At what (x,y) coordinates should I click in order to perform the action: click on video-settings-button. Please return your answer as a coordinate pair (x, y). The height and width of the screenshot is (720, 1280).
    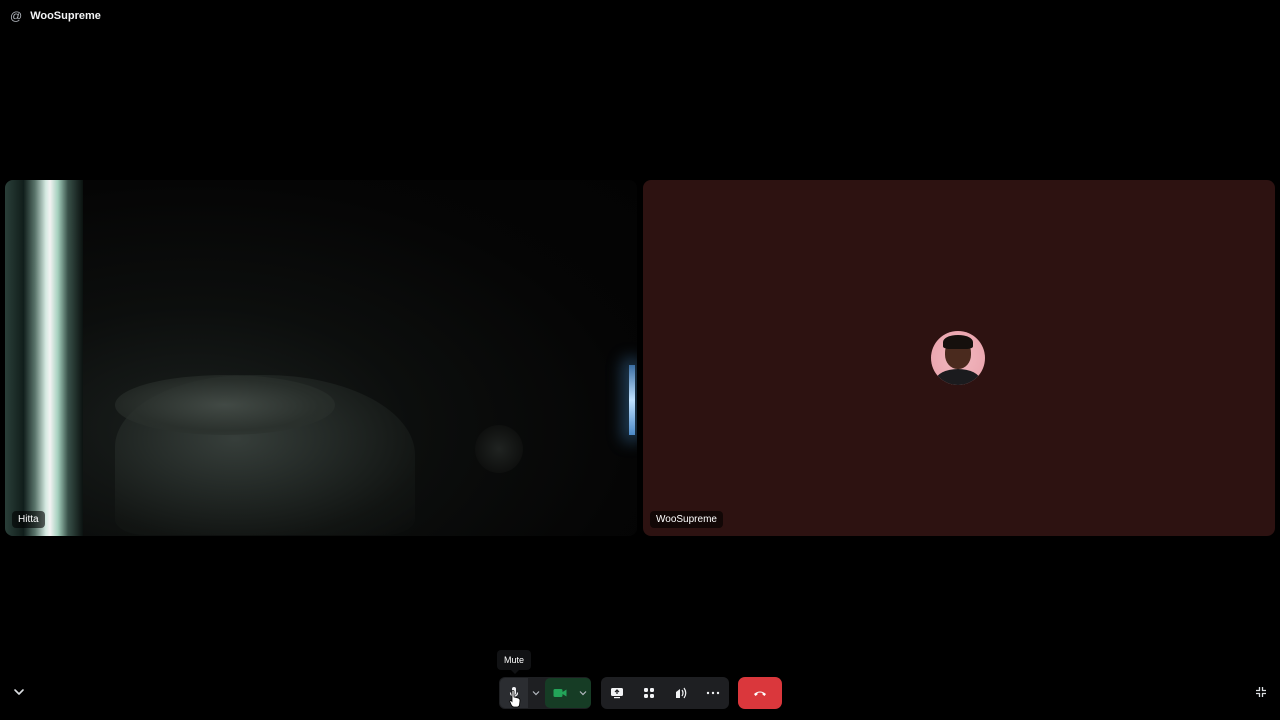
    Looking at the image, I should click on (583, 693).